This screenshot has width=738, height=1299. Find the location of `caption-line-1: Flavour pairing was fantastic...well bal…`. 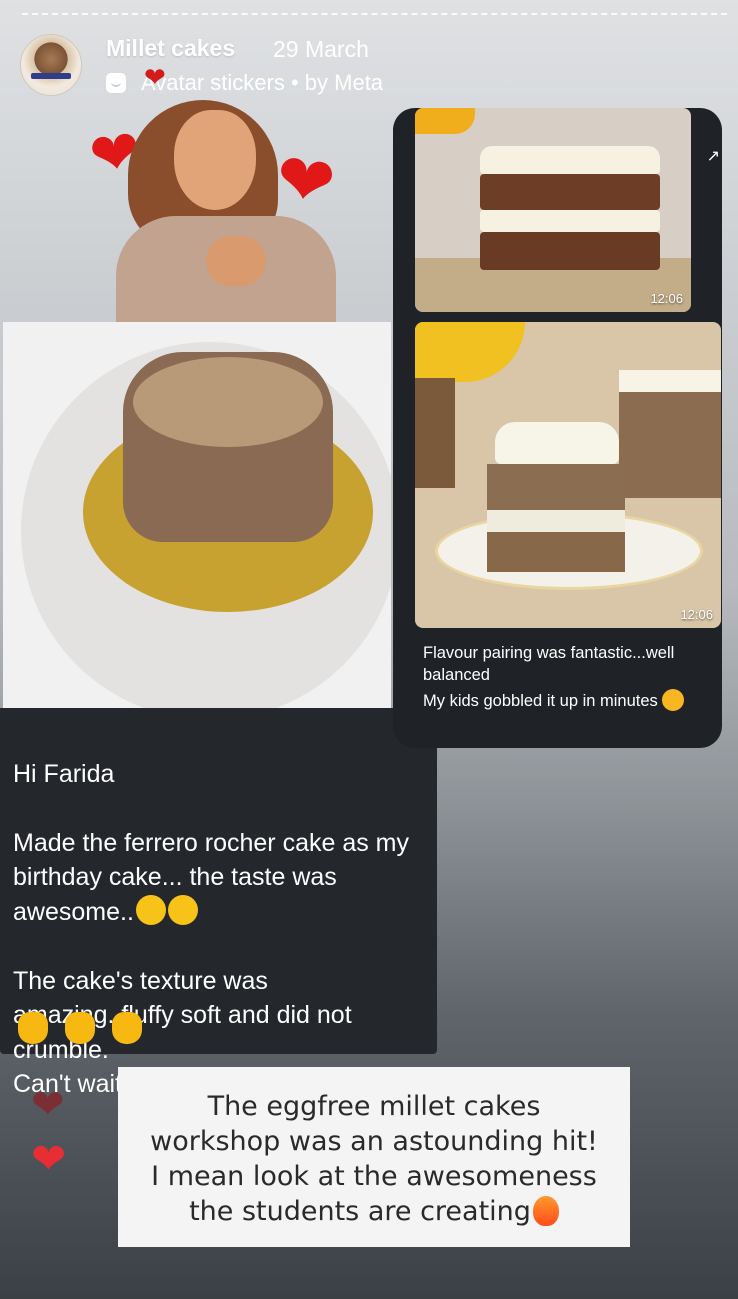

caption-line-1: Flavour pairing was fantastic...well bal… is located at coordinates (549, 664).